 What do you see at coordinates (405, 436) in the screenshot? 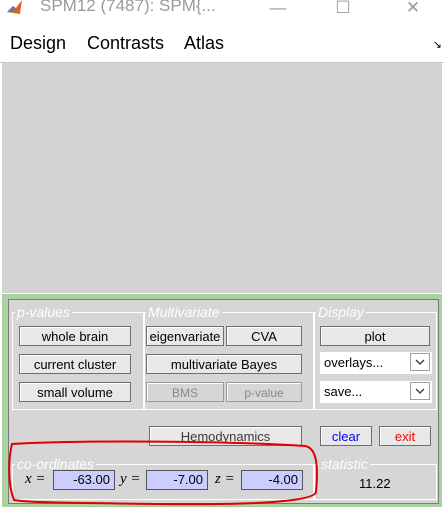
I see `exit-button: exit` at bounding box center [405, 436].